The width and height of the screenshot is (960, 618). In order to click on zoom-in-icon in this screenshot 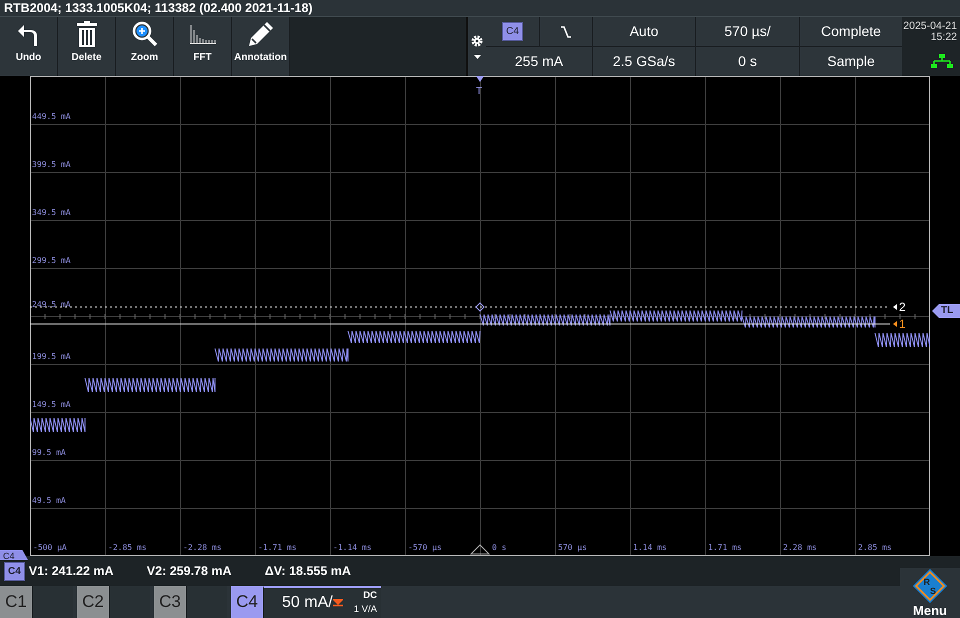, I will do `click(145, 34)`.